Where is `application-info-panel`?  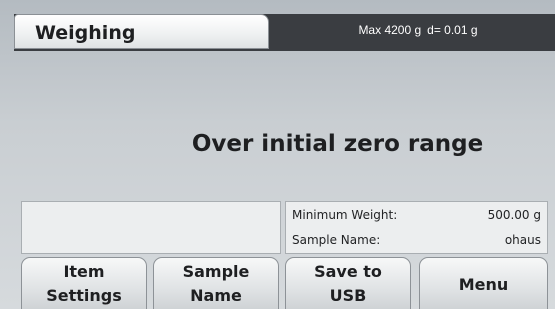
application-info-panel is located at coordinates (151, 227).